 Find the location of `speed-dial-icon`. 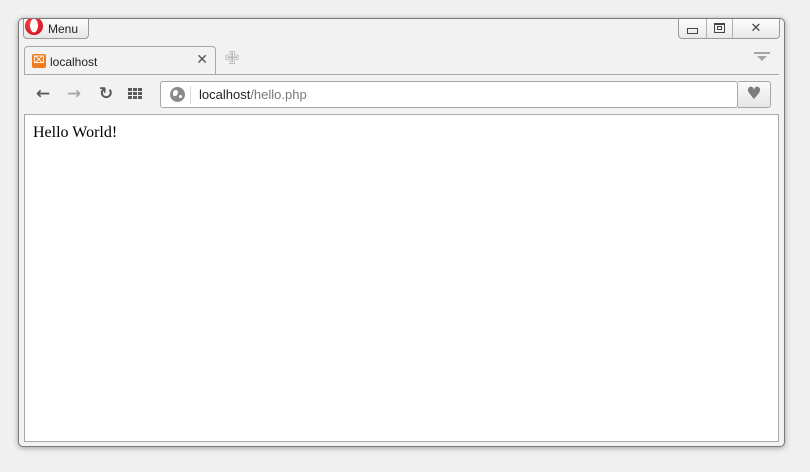

speed-dial-icon is located at coordinates (135, 94).